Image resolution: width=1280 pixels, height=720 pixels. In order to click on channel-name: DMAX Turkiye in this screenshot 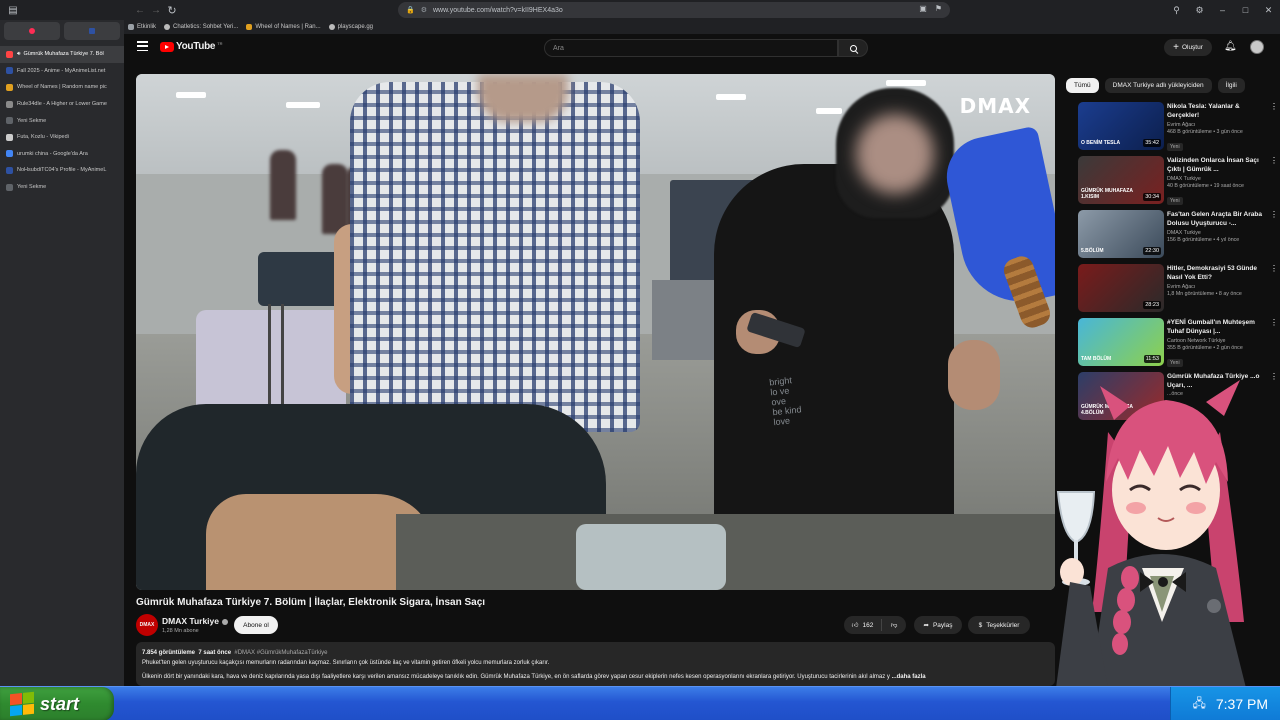, I will do `click(190, 621)`.